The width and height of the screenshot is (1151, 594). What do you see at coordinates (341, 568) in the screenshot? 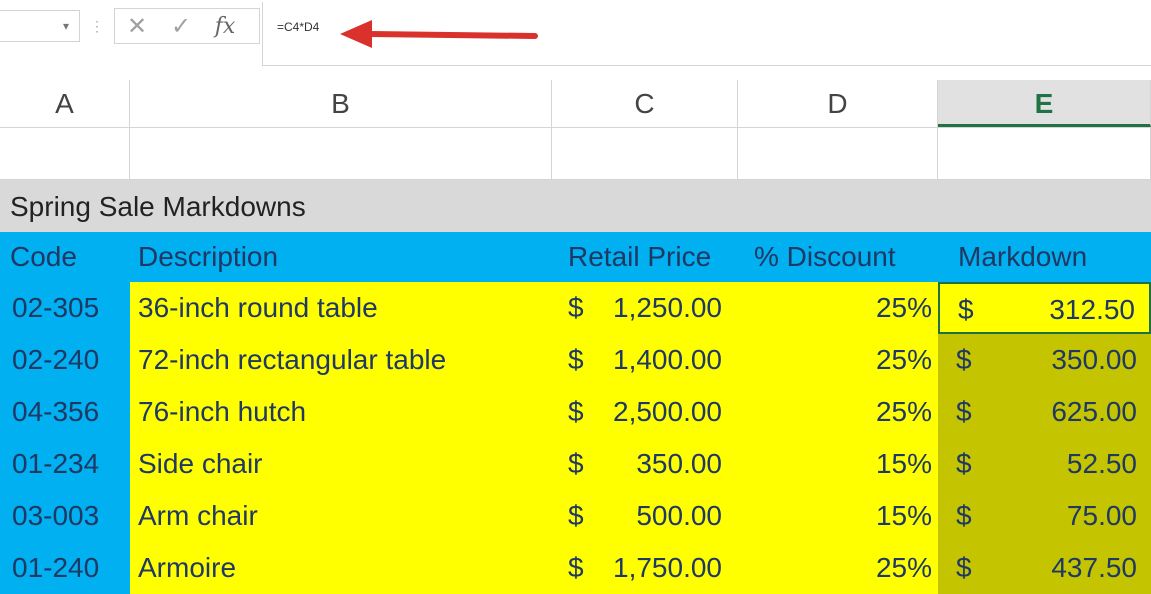
I see `description-cell: Armoire` at bounding box center [341, 568].